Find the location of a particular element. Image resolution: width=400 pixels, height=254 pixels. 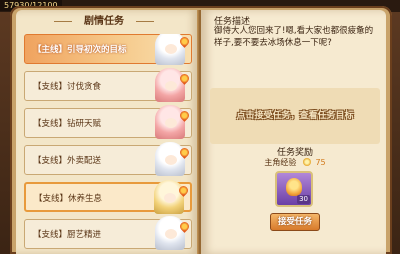

reward-item-slot: 30 is located at coordinates (294, 189).